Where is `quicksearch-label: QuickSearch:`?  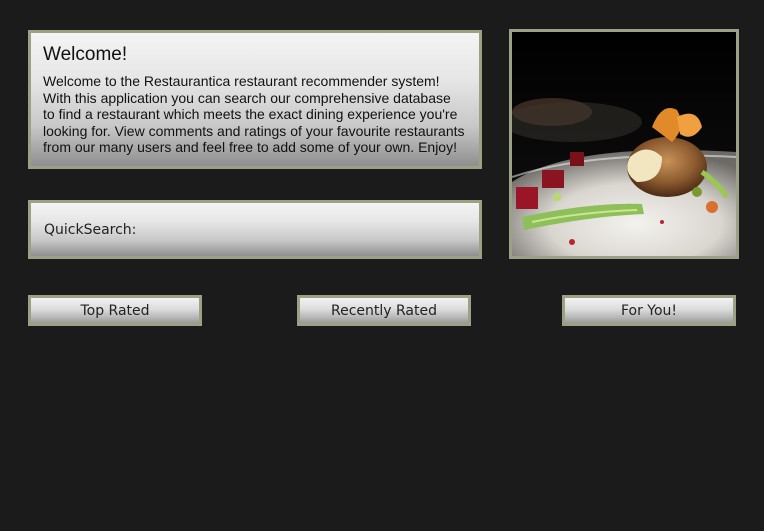 quicksearch-label: QuickSearch: is located at coordinates (90, 229).